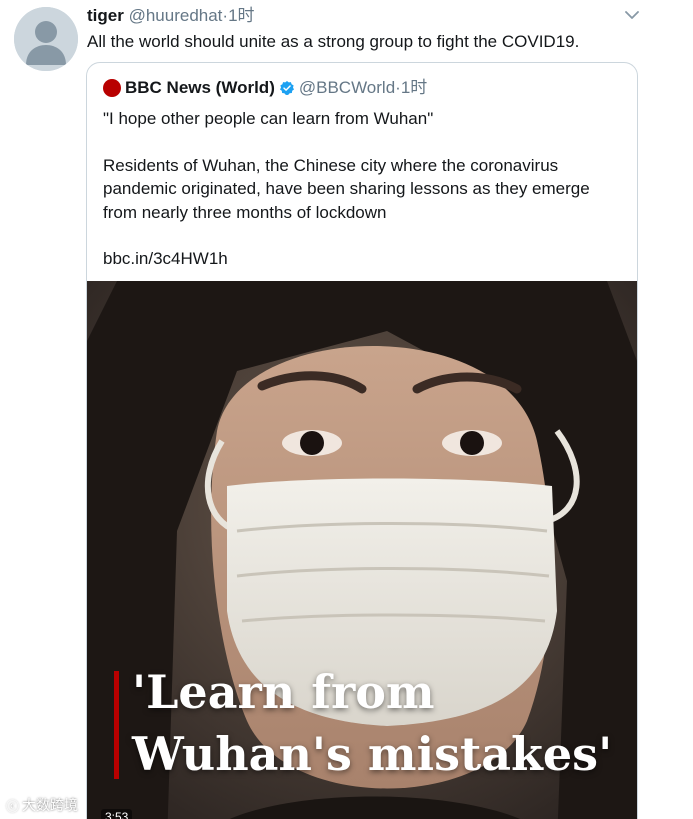  Describe the element at coordinates (200, 88) in the screenshot. I see `quoted-display-name: BBC News (World)` at that location.